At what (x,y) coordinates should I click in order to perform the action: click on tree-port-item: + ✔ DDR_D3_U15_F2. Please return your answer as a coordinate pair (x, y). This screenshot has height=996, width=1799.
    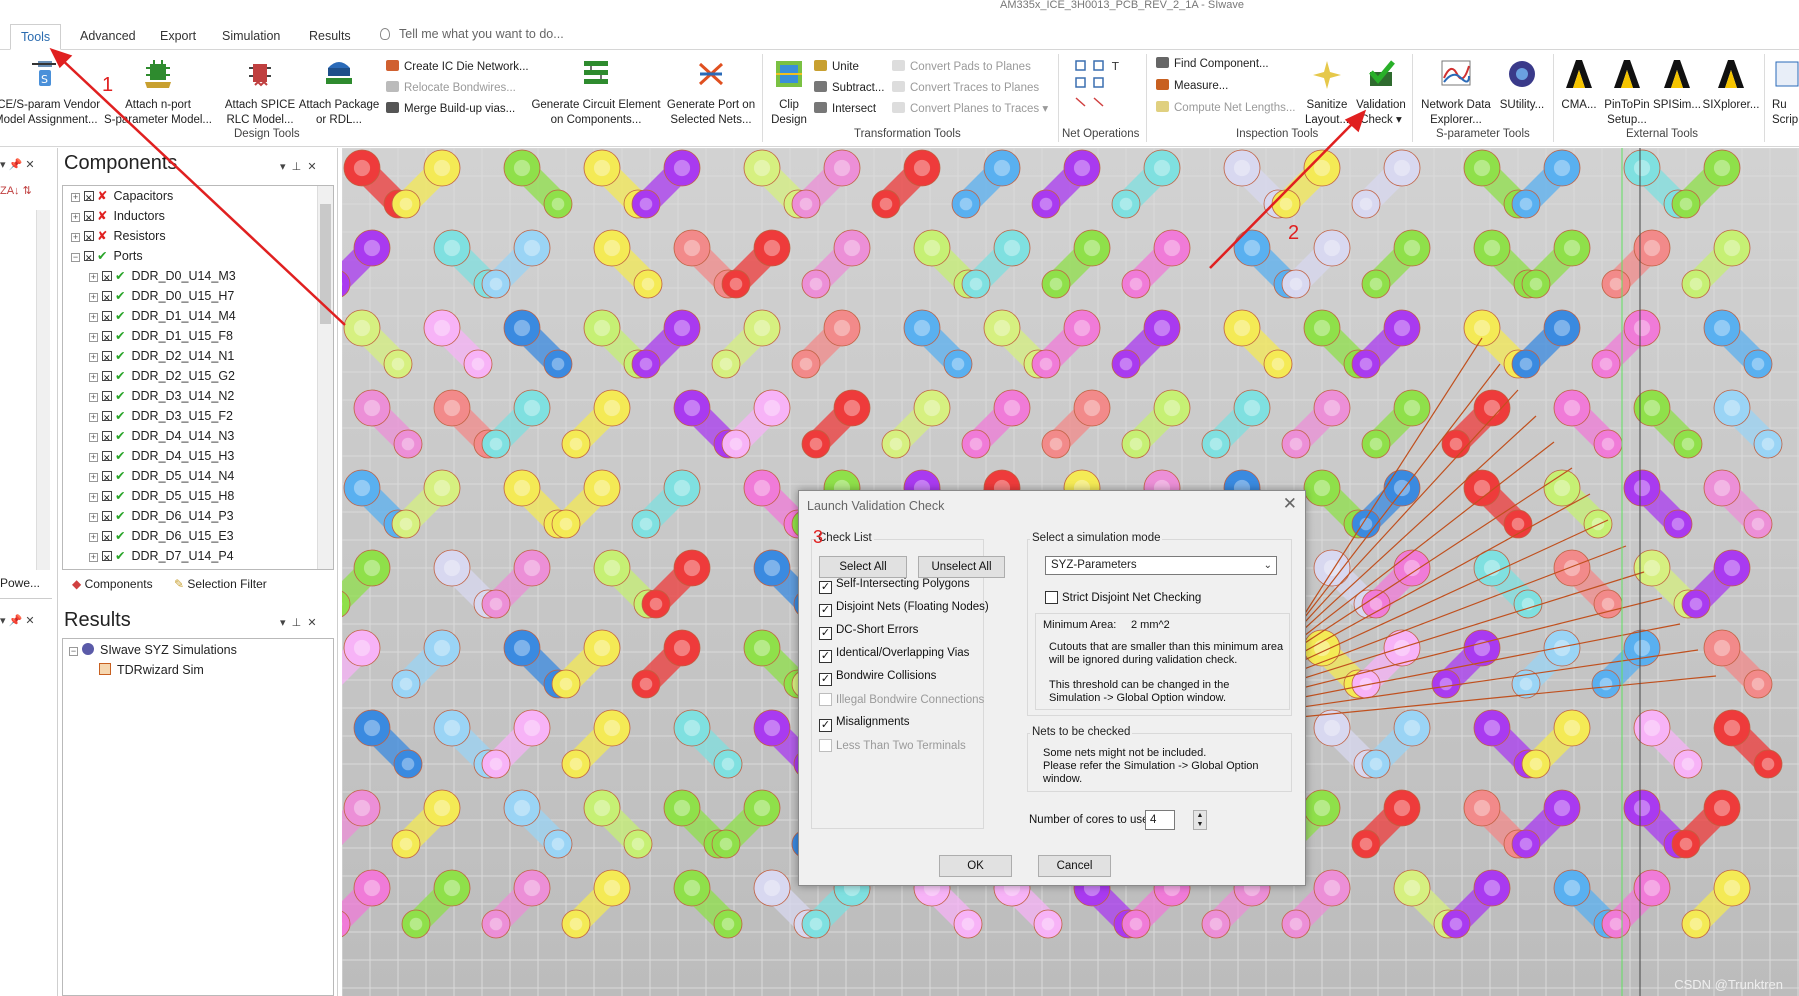
    Looking at the image, I should click on (161, 417).